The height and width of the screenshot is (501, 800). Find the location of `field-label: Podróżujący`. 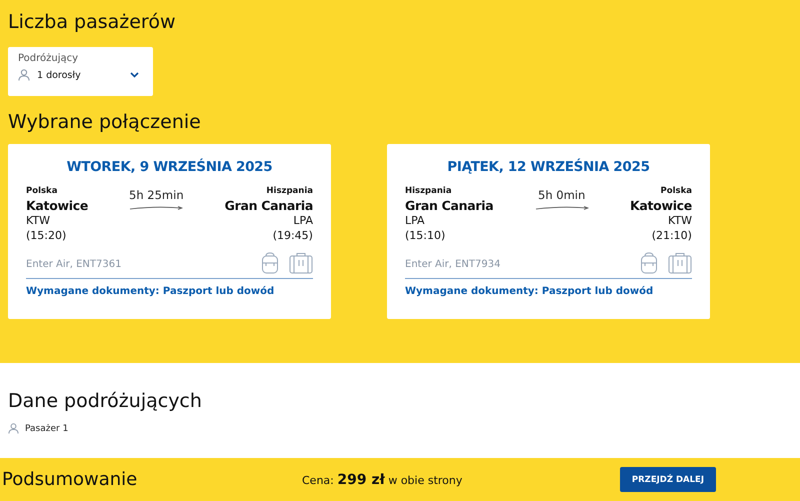

field-label: Podróżujący is located at coordinates (48, 58).